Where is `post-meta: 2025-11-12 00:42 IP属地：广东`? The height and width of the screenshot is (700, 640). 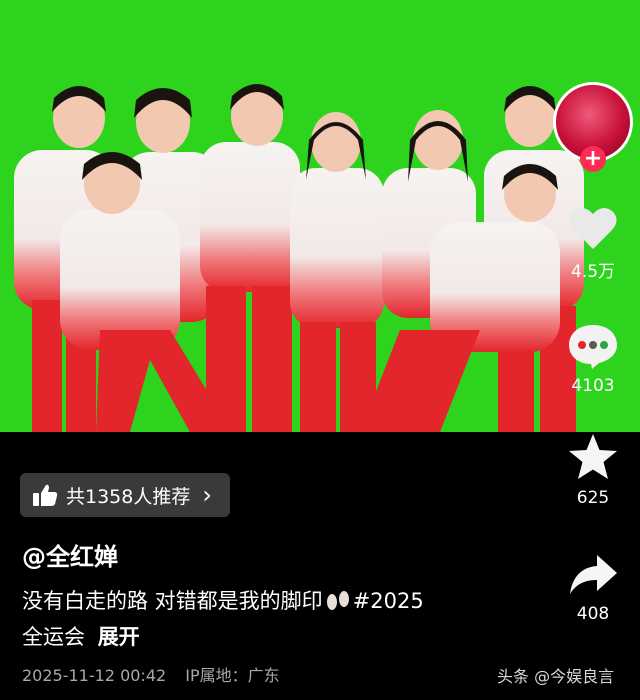 post-meta: 2025-11-12 00:42 IP属地：广东 is located at coordinates (158, 674).